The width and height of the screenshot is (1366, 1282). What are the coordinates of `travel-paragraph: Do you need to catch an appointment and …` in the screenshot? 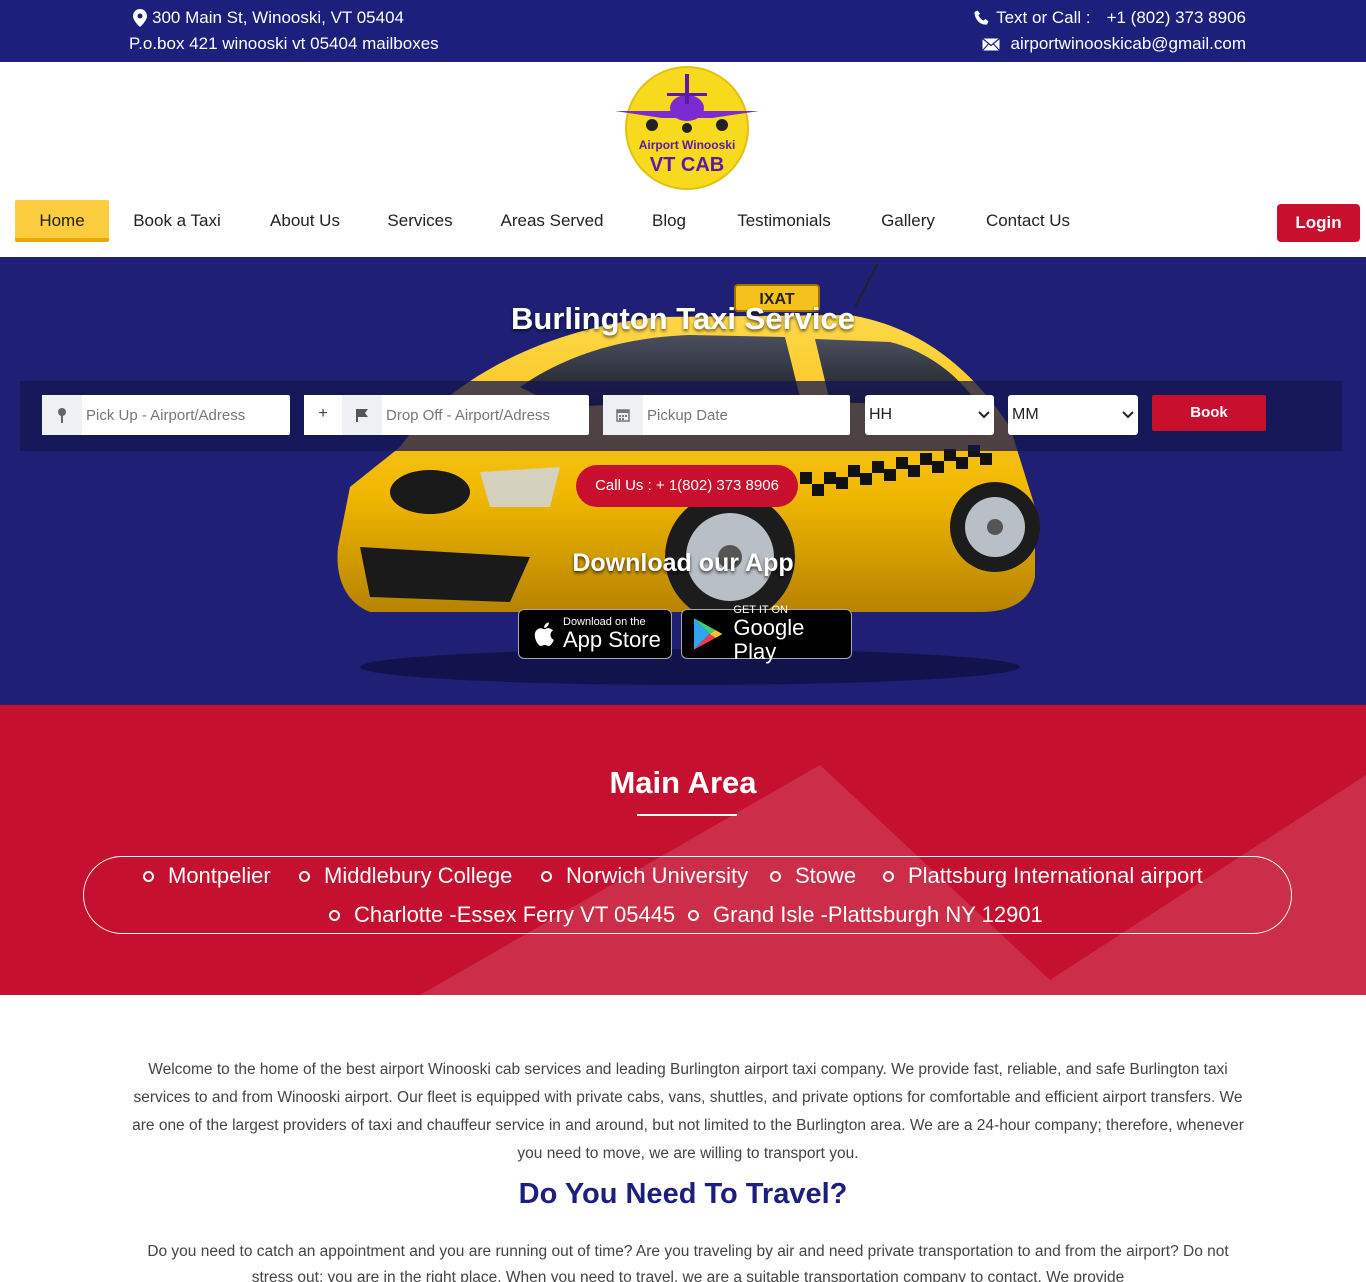 It's located at (688, 1262).